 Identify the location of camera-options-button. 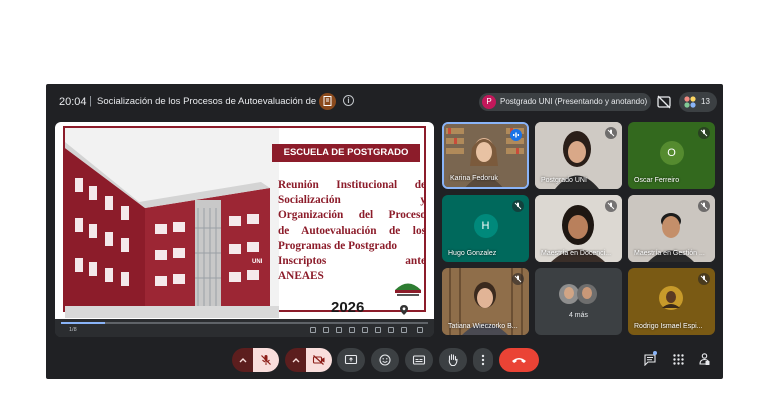
(296, 360).